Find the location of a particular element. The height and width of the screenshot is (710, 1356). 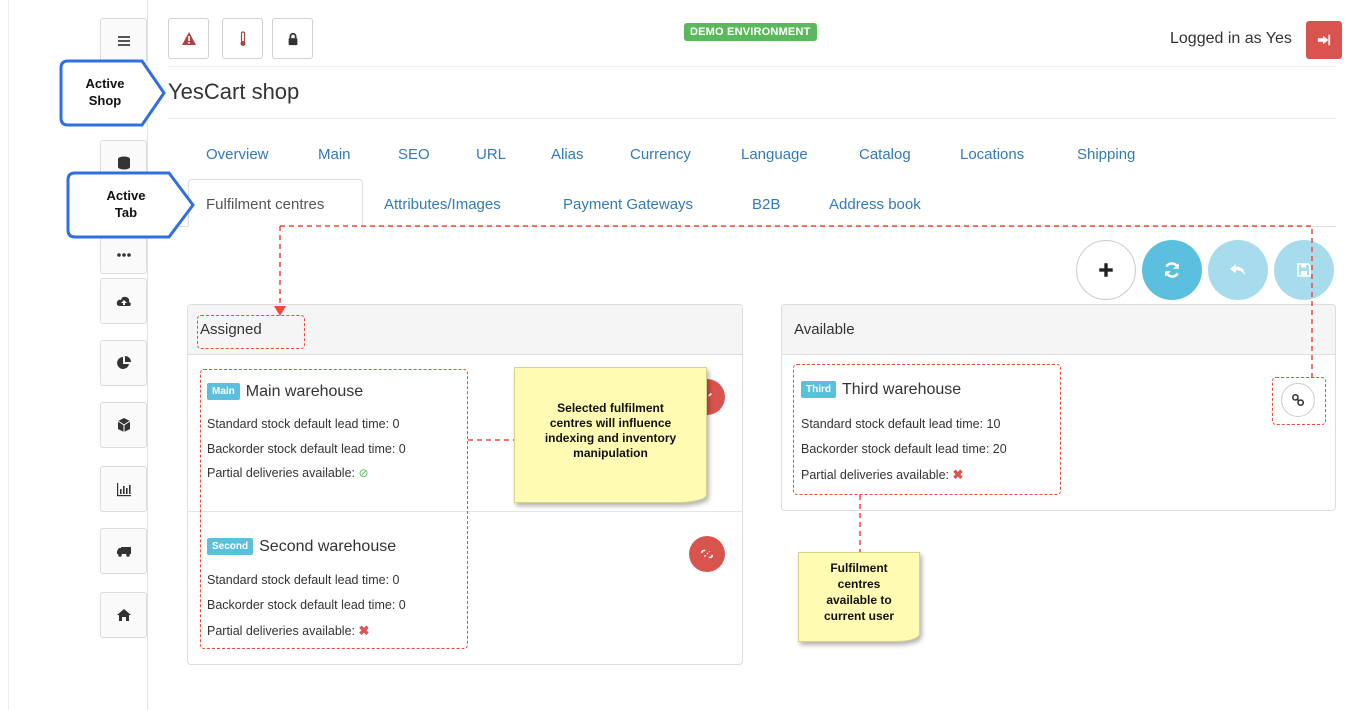

callout-line: Shop is located at coordinates (105, 100).